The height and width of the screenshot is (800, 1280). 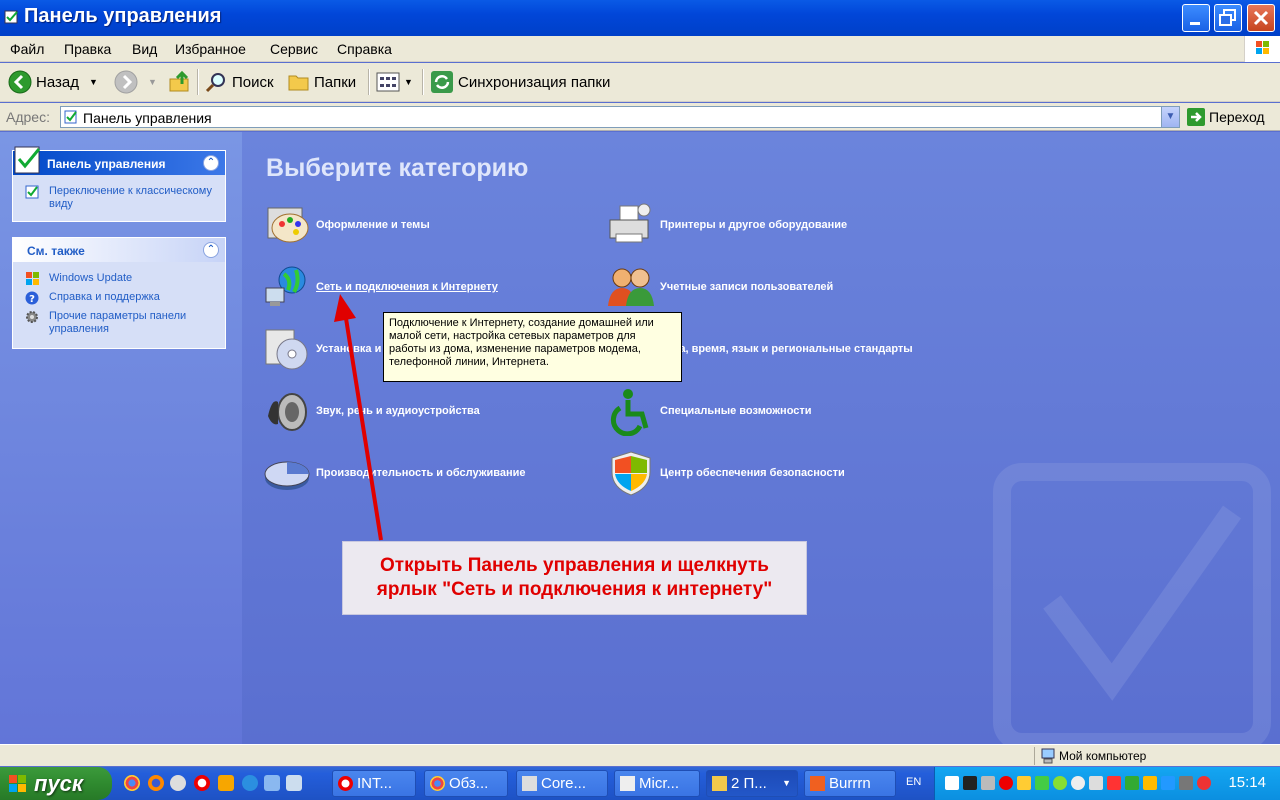 What do you see at coordinates (786, 783) in the screenshot?
I see `group-dropdown-icon: ▼` at bounding box center [786, 783].